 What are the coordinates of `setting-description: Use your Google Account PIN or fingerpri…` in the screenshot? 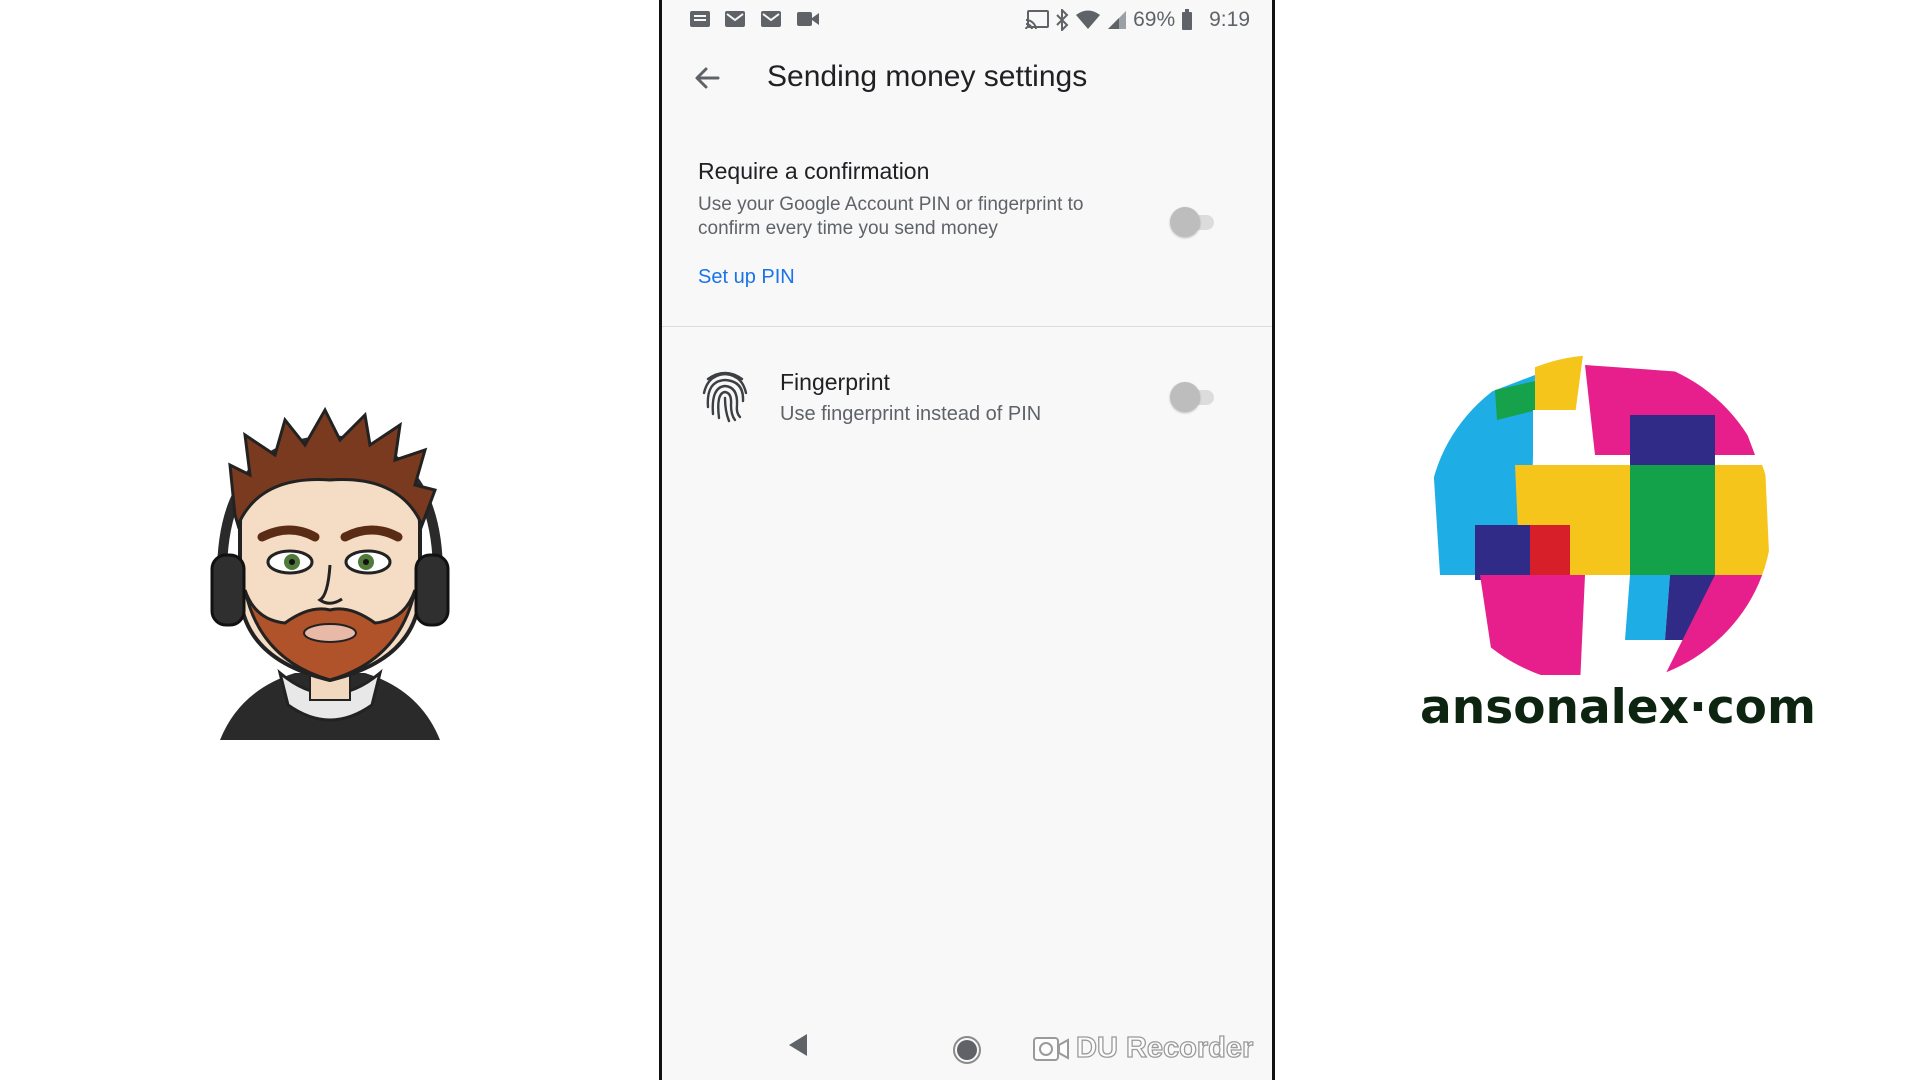 It's located at (891, 216).